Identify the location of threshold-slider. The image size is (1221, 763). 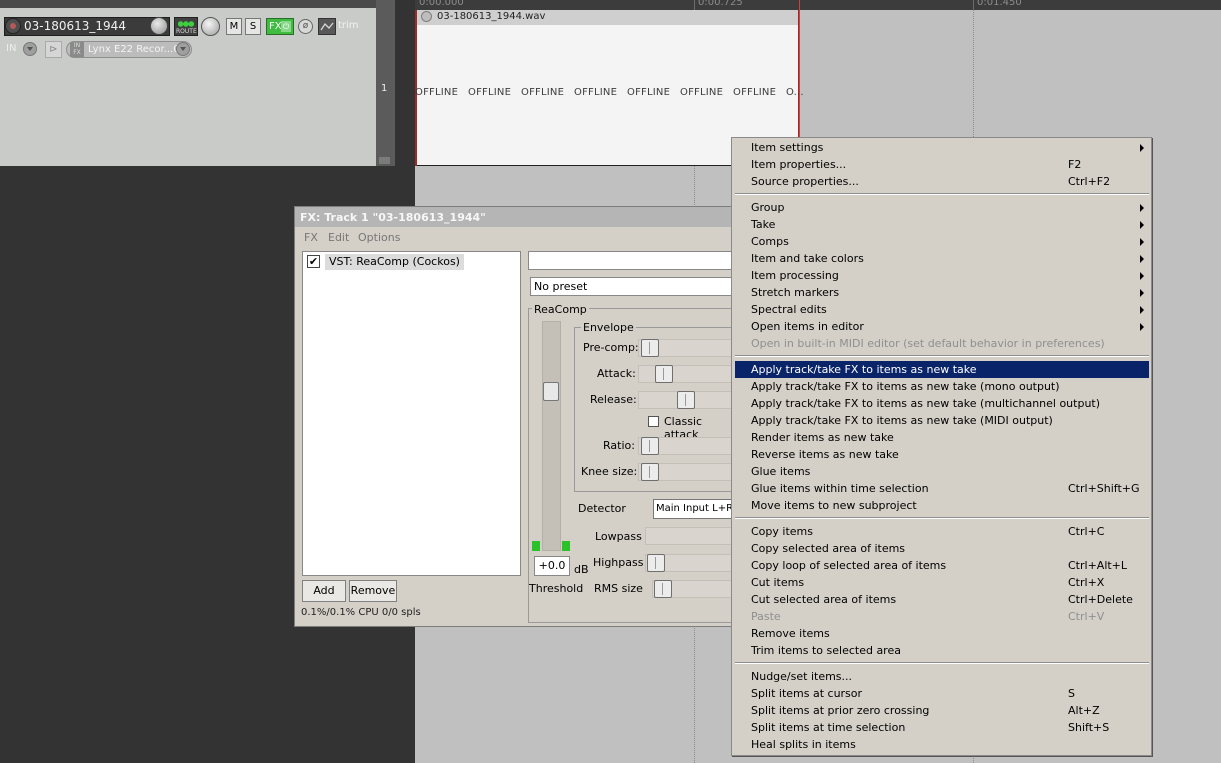
(551, 436).